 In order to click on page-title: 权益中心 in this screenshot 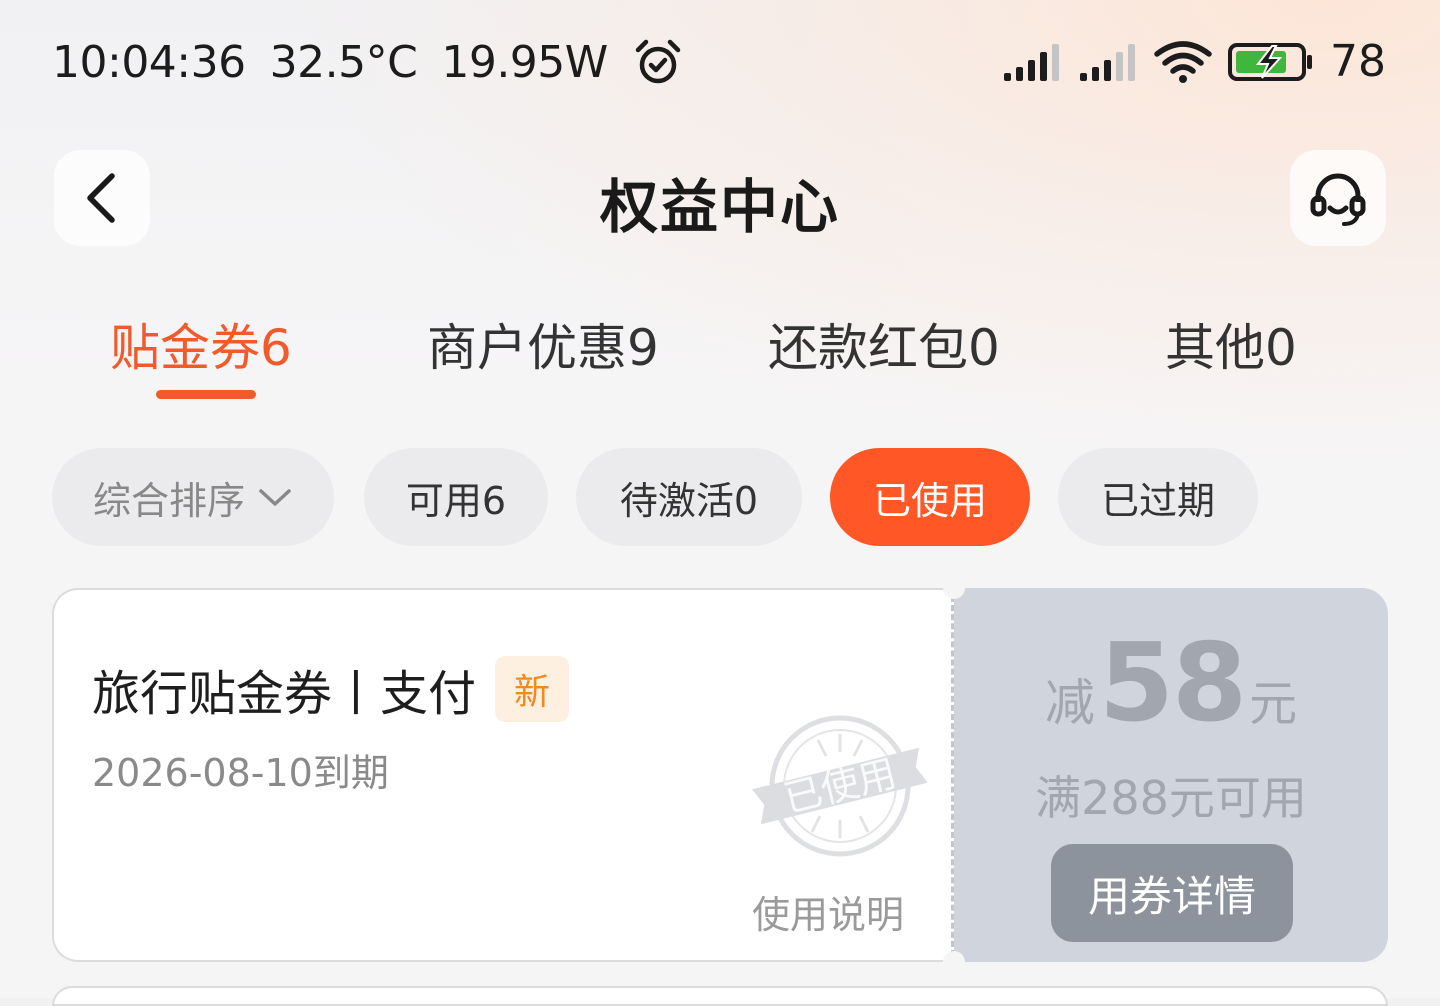, I will do `click(719, 207)`.